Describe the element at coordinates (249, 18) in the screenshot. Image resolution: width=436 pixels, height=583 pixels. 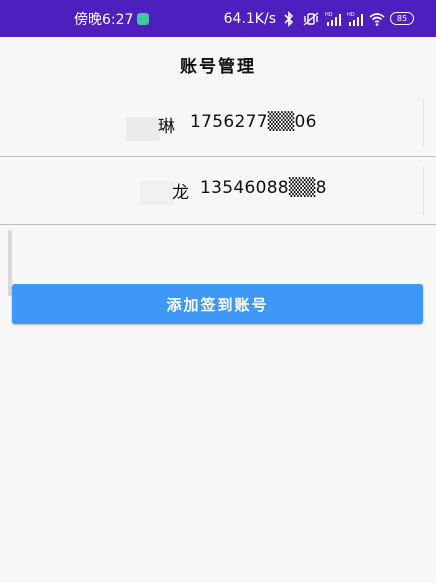
I see `network-speed: 64.1K/s` at that location.